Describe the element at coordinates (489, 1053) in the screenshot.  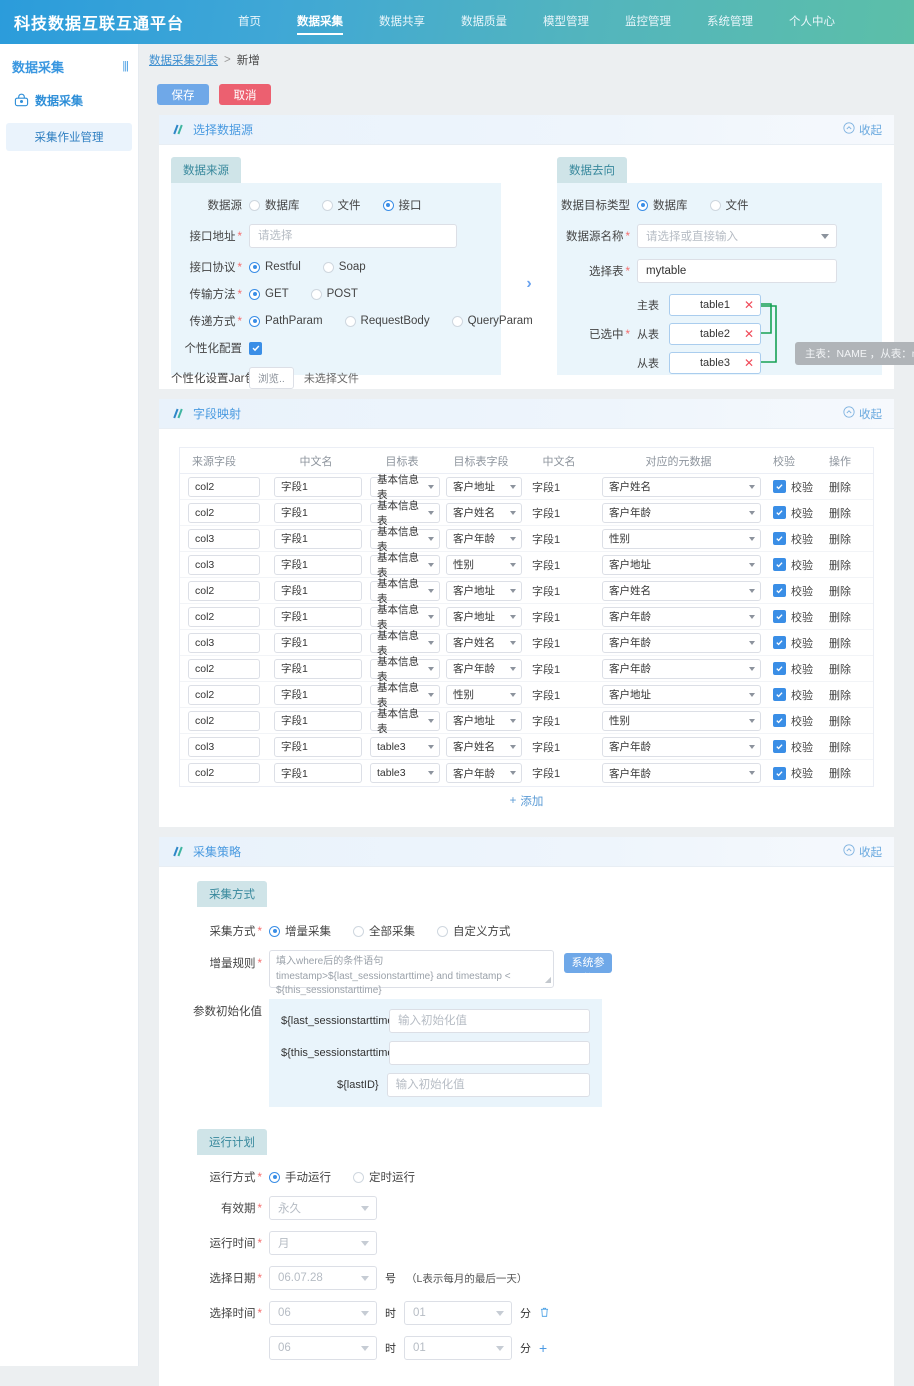
I see `param-input-this-session` at that location.